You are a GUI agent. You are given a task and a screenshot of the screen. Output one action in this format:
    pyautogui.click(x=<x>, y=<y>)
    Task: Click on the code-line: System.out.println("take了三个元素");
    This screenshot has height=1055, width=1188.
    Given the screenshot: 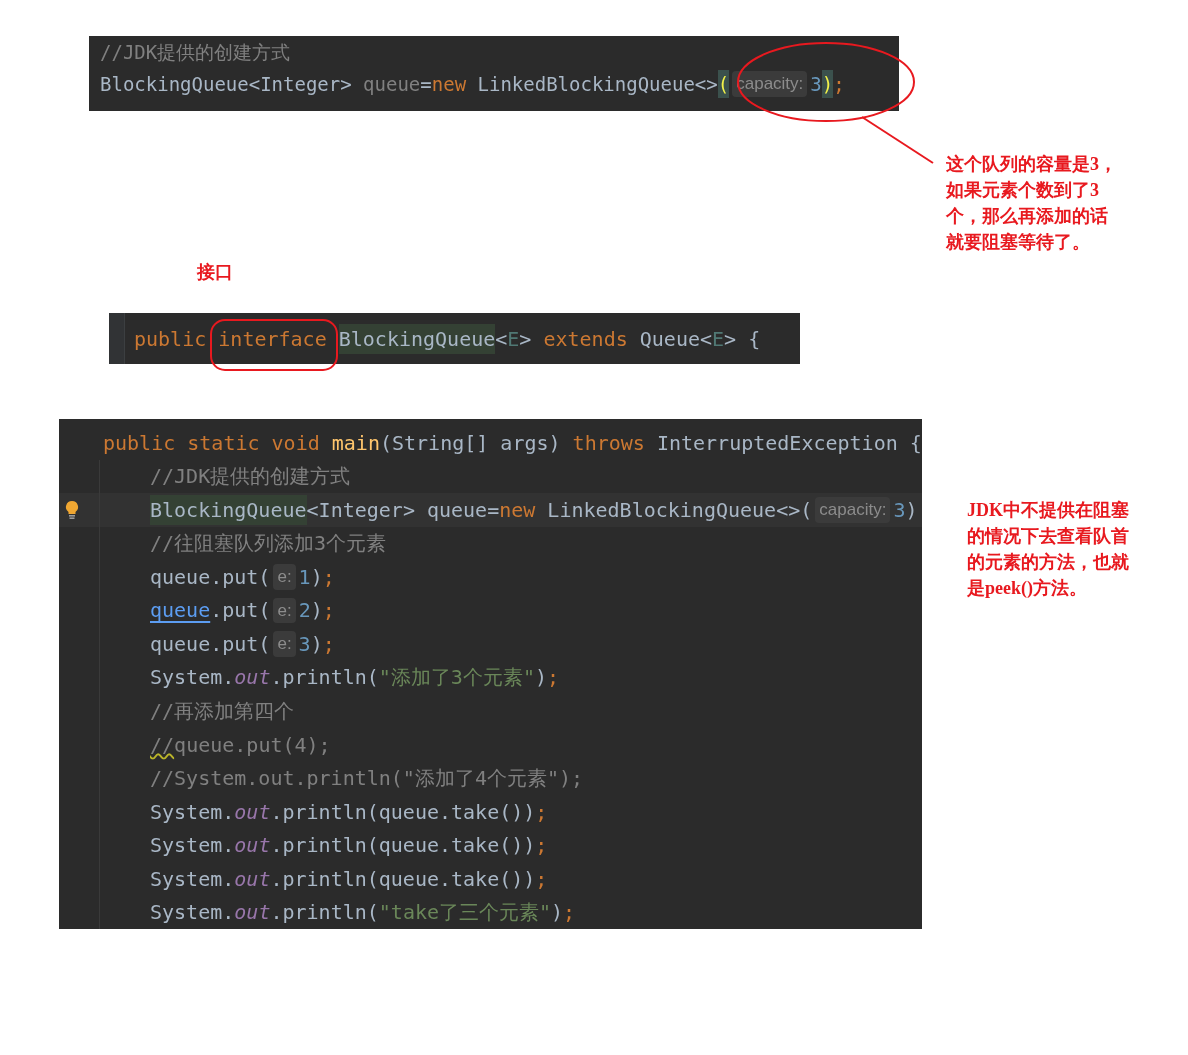 What is the action you would take?
    pyautogui.click(x=363, y=913)
    